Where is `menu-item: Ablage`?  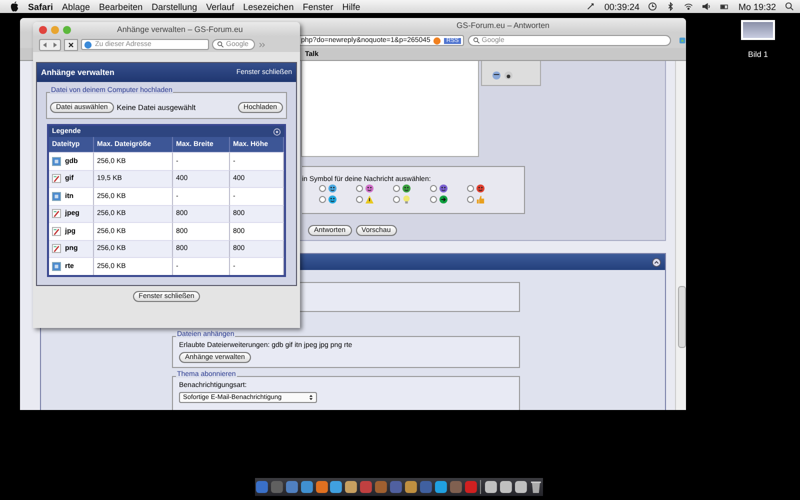 menu-item: Ablage is located at coordinates (76, 7).